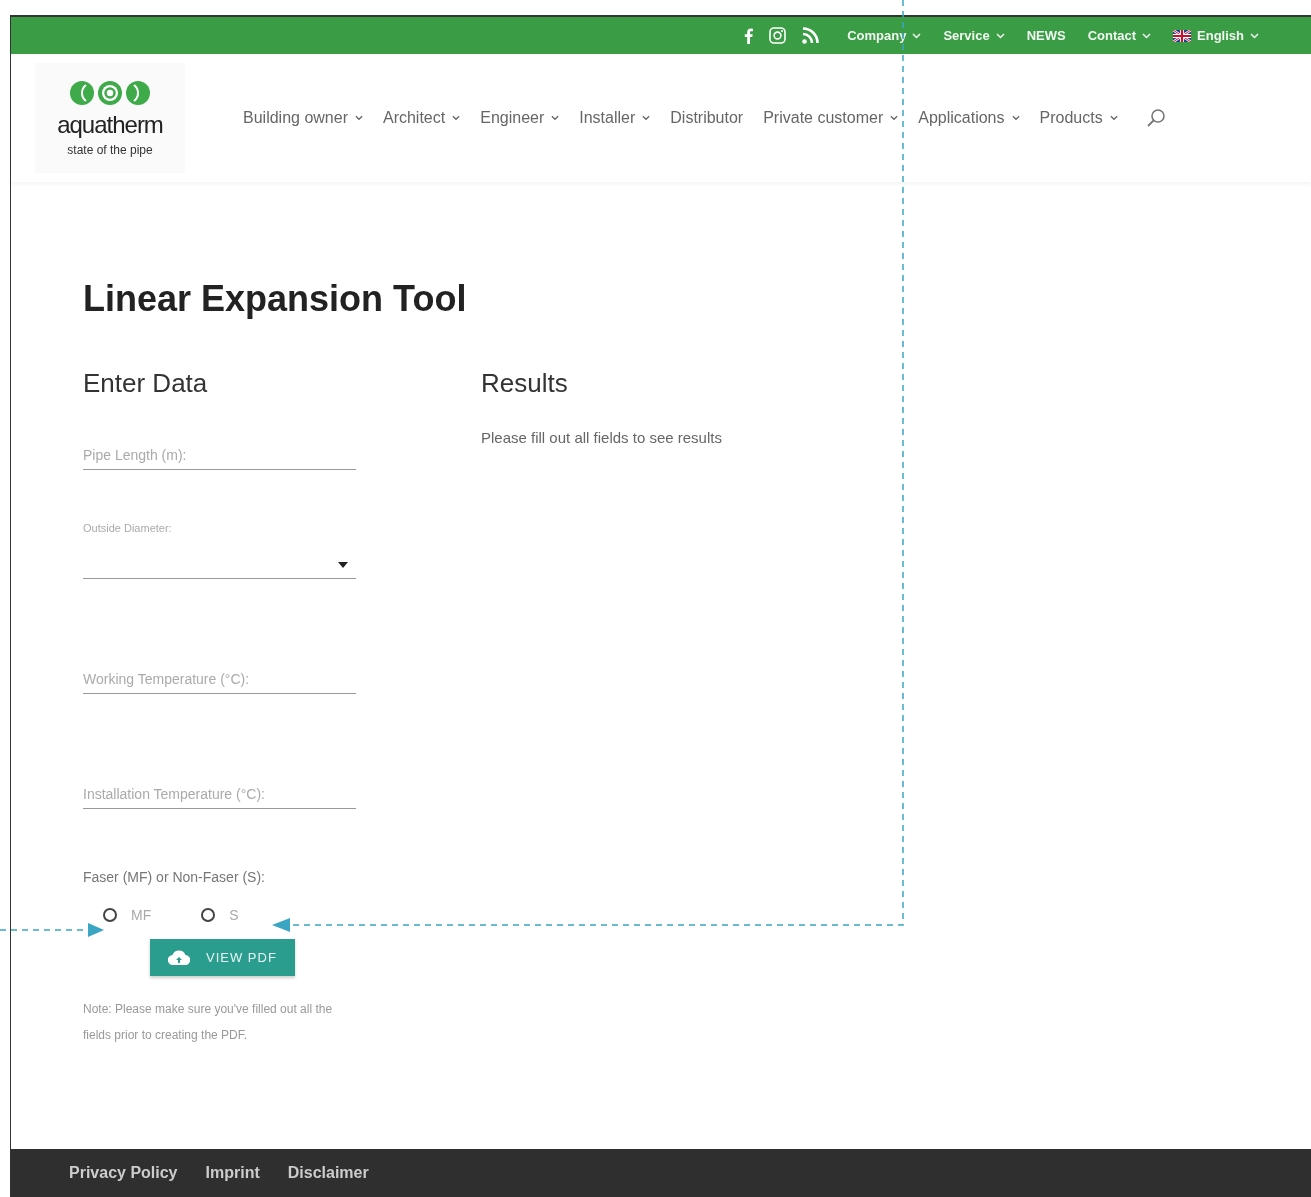 This screenshot has width=1311, height=1197. I want to click on view-pdf-button: VIEW PDF, so click(222, 957).